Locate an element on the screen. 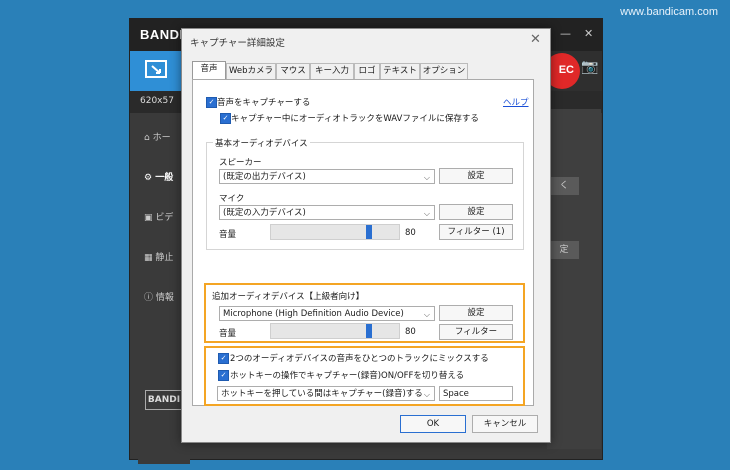 The width and height of the screenshot is (730, 470). mix-tracks-label: 2つのオーディオデバイスの音声をひとつのトラックにミックスする is located at coordinates (359, 359).